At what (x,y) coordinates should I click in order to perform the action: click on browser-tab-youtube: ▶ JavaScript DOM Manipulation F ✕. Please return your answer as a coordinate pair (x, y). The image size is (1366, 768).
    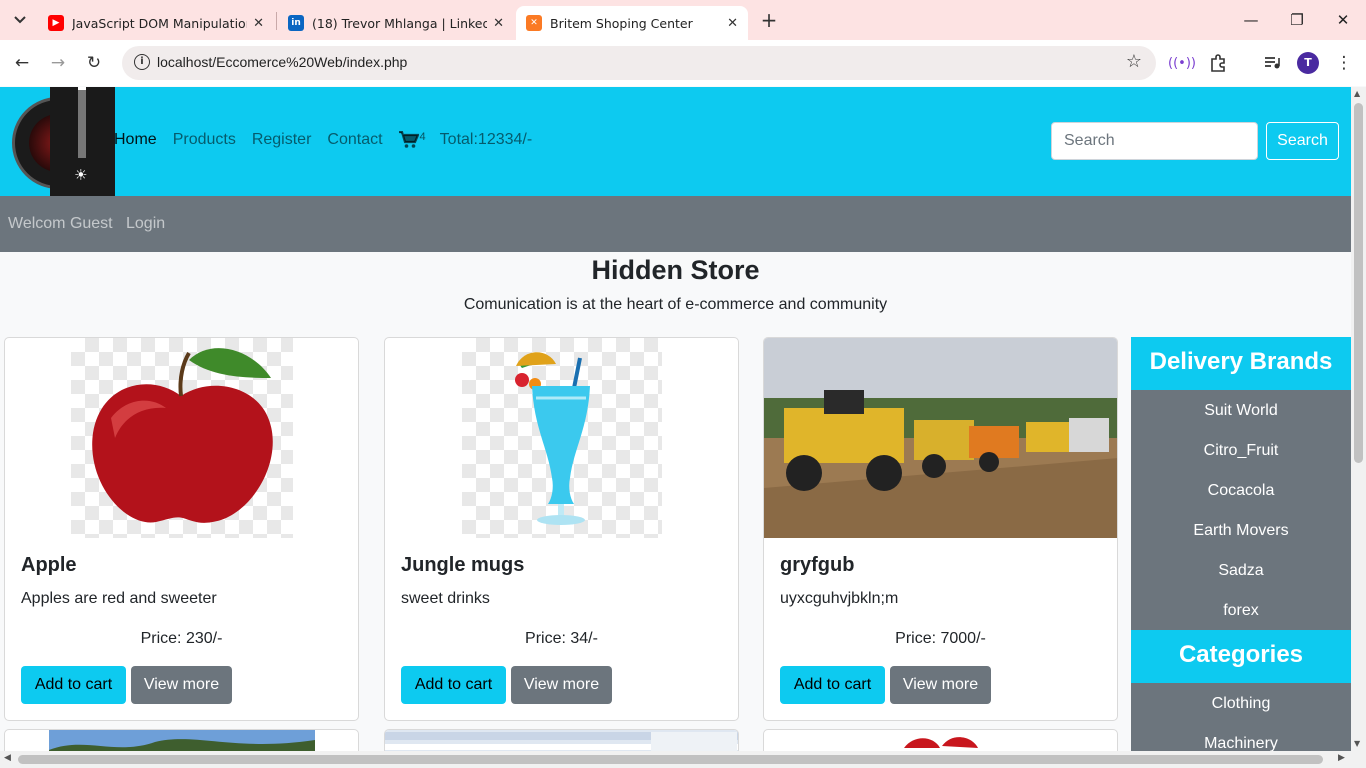
    Looking at the image, I should click on (156, 23).